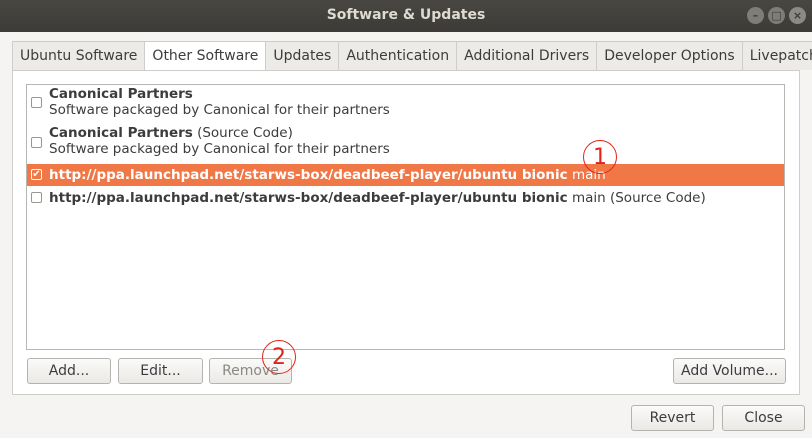 The height and width of the screenshot is (438, 812). What do you see at coordinates (397, 55) in the screenshot?
I see `tab-authentication: Authentication` at bounding box center [397, 55].